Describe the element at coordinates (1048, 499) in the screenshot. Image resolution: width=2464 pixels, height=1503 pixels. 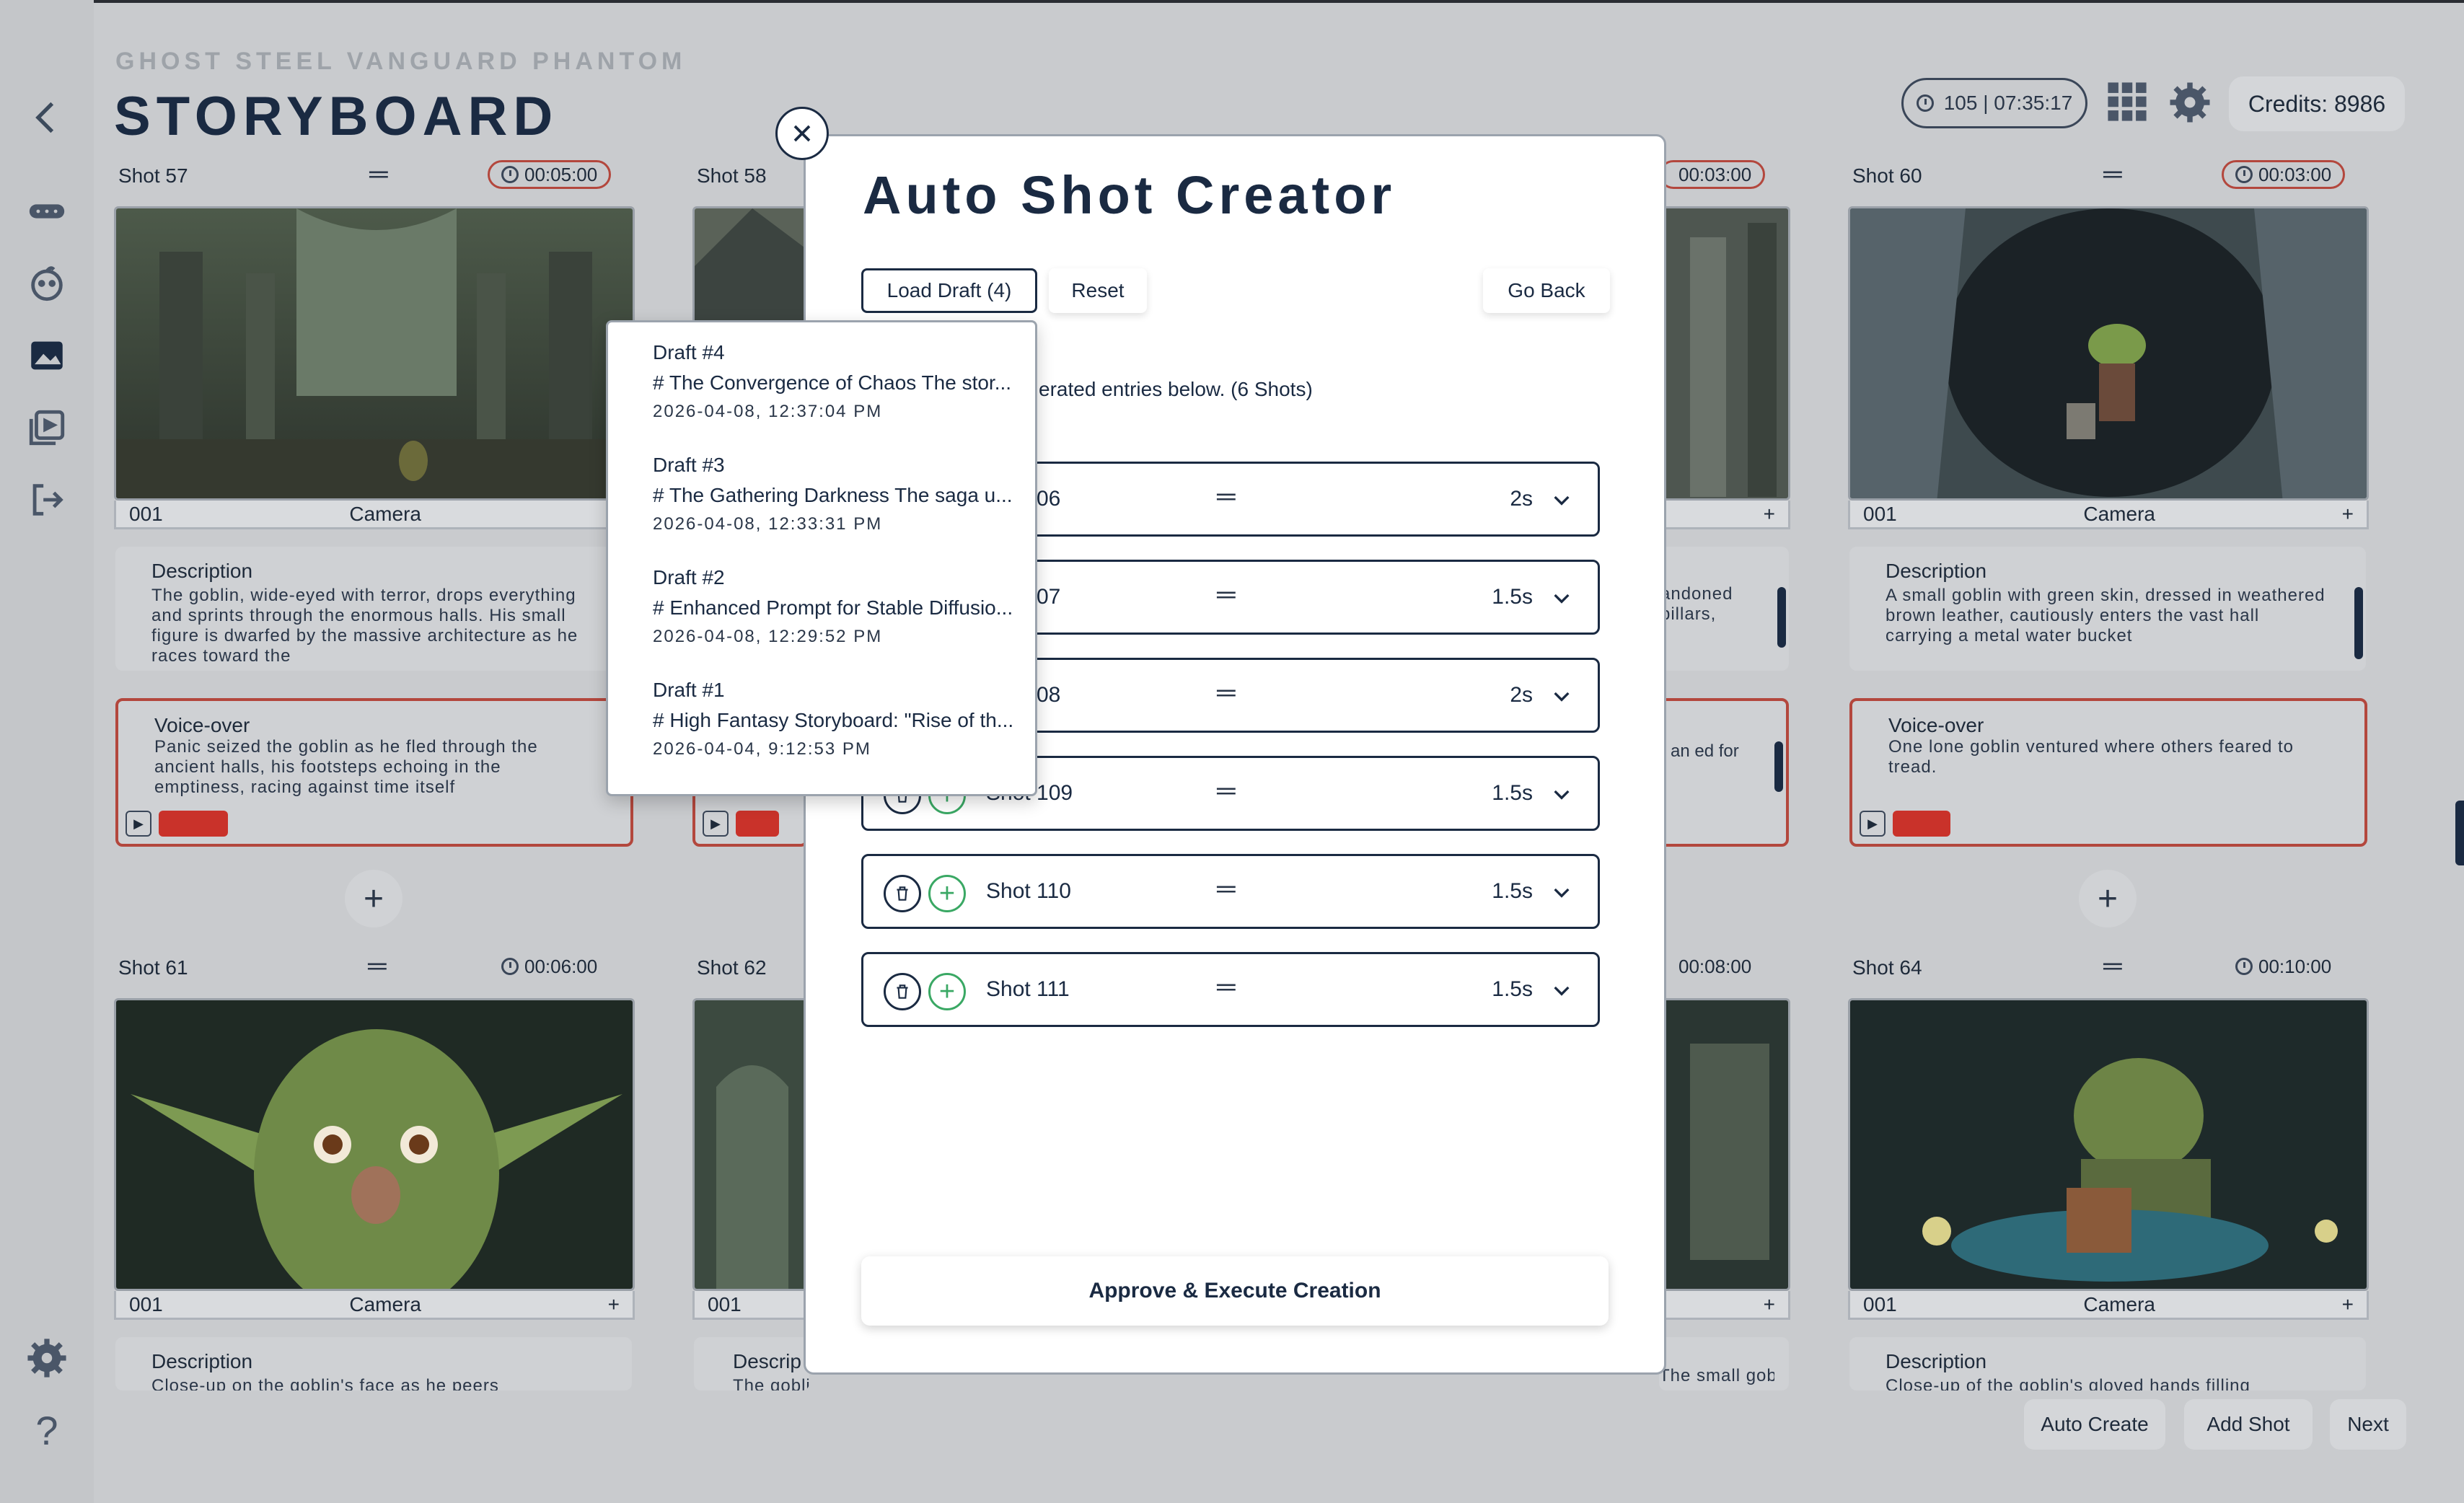
I see `shot-row-label: 06` at that location.